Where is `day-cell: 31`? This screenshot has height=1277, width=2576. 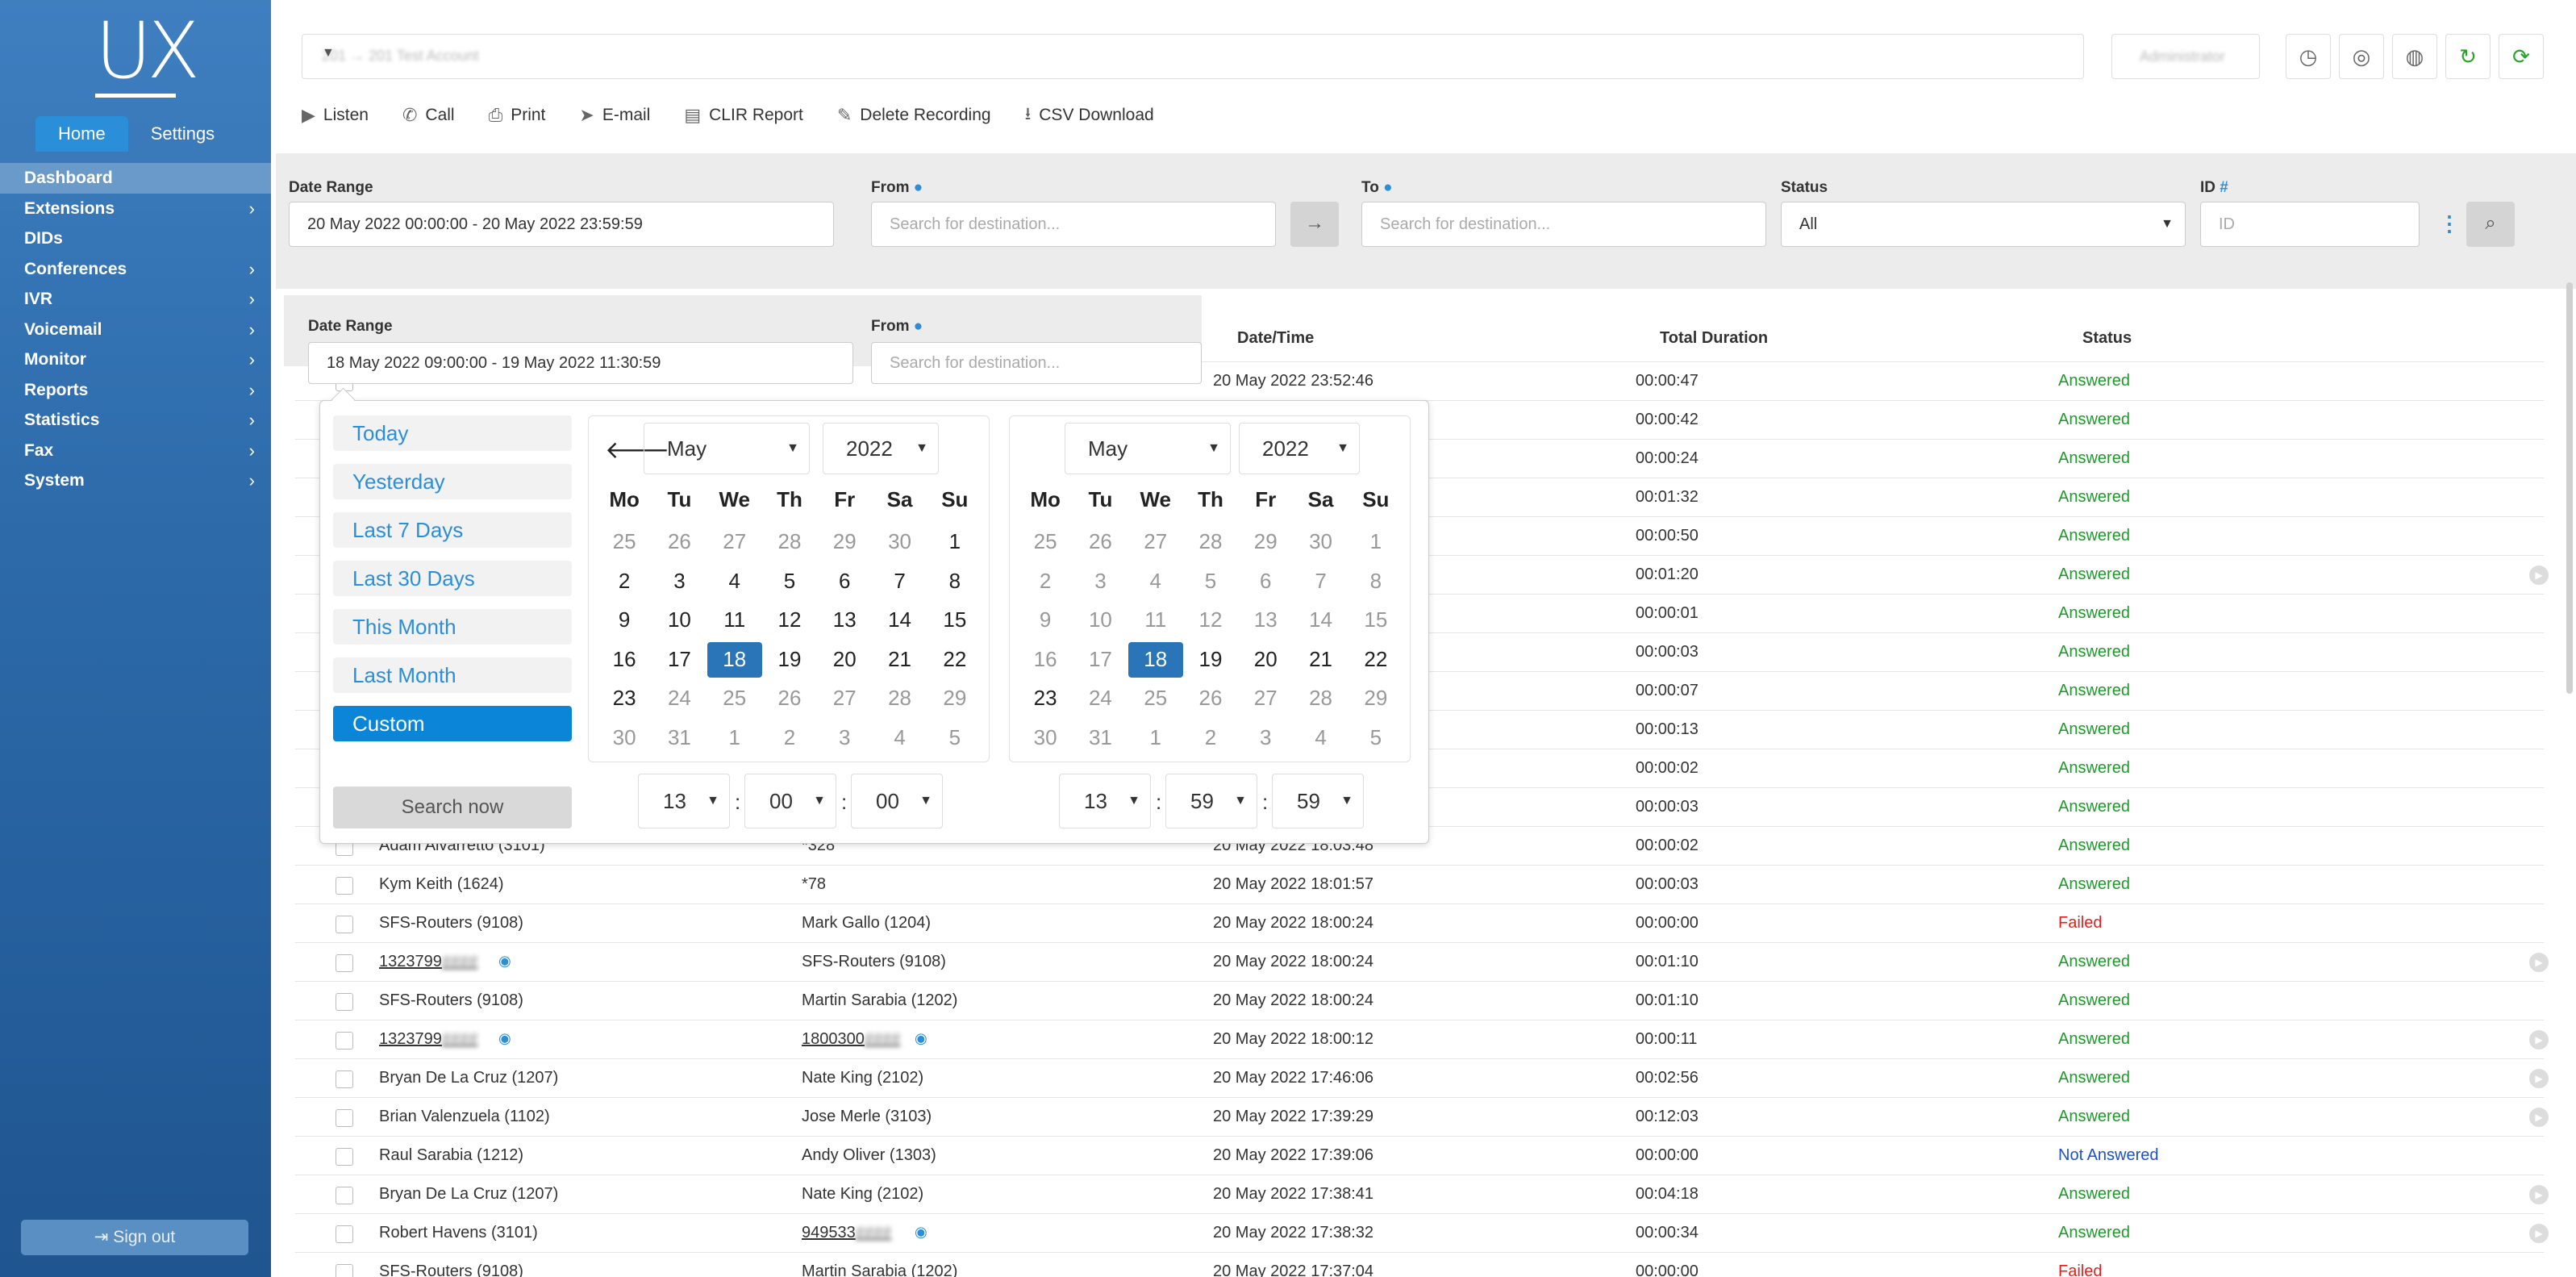
day-cell: 31 is located at coordinates (1100, 738).